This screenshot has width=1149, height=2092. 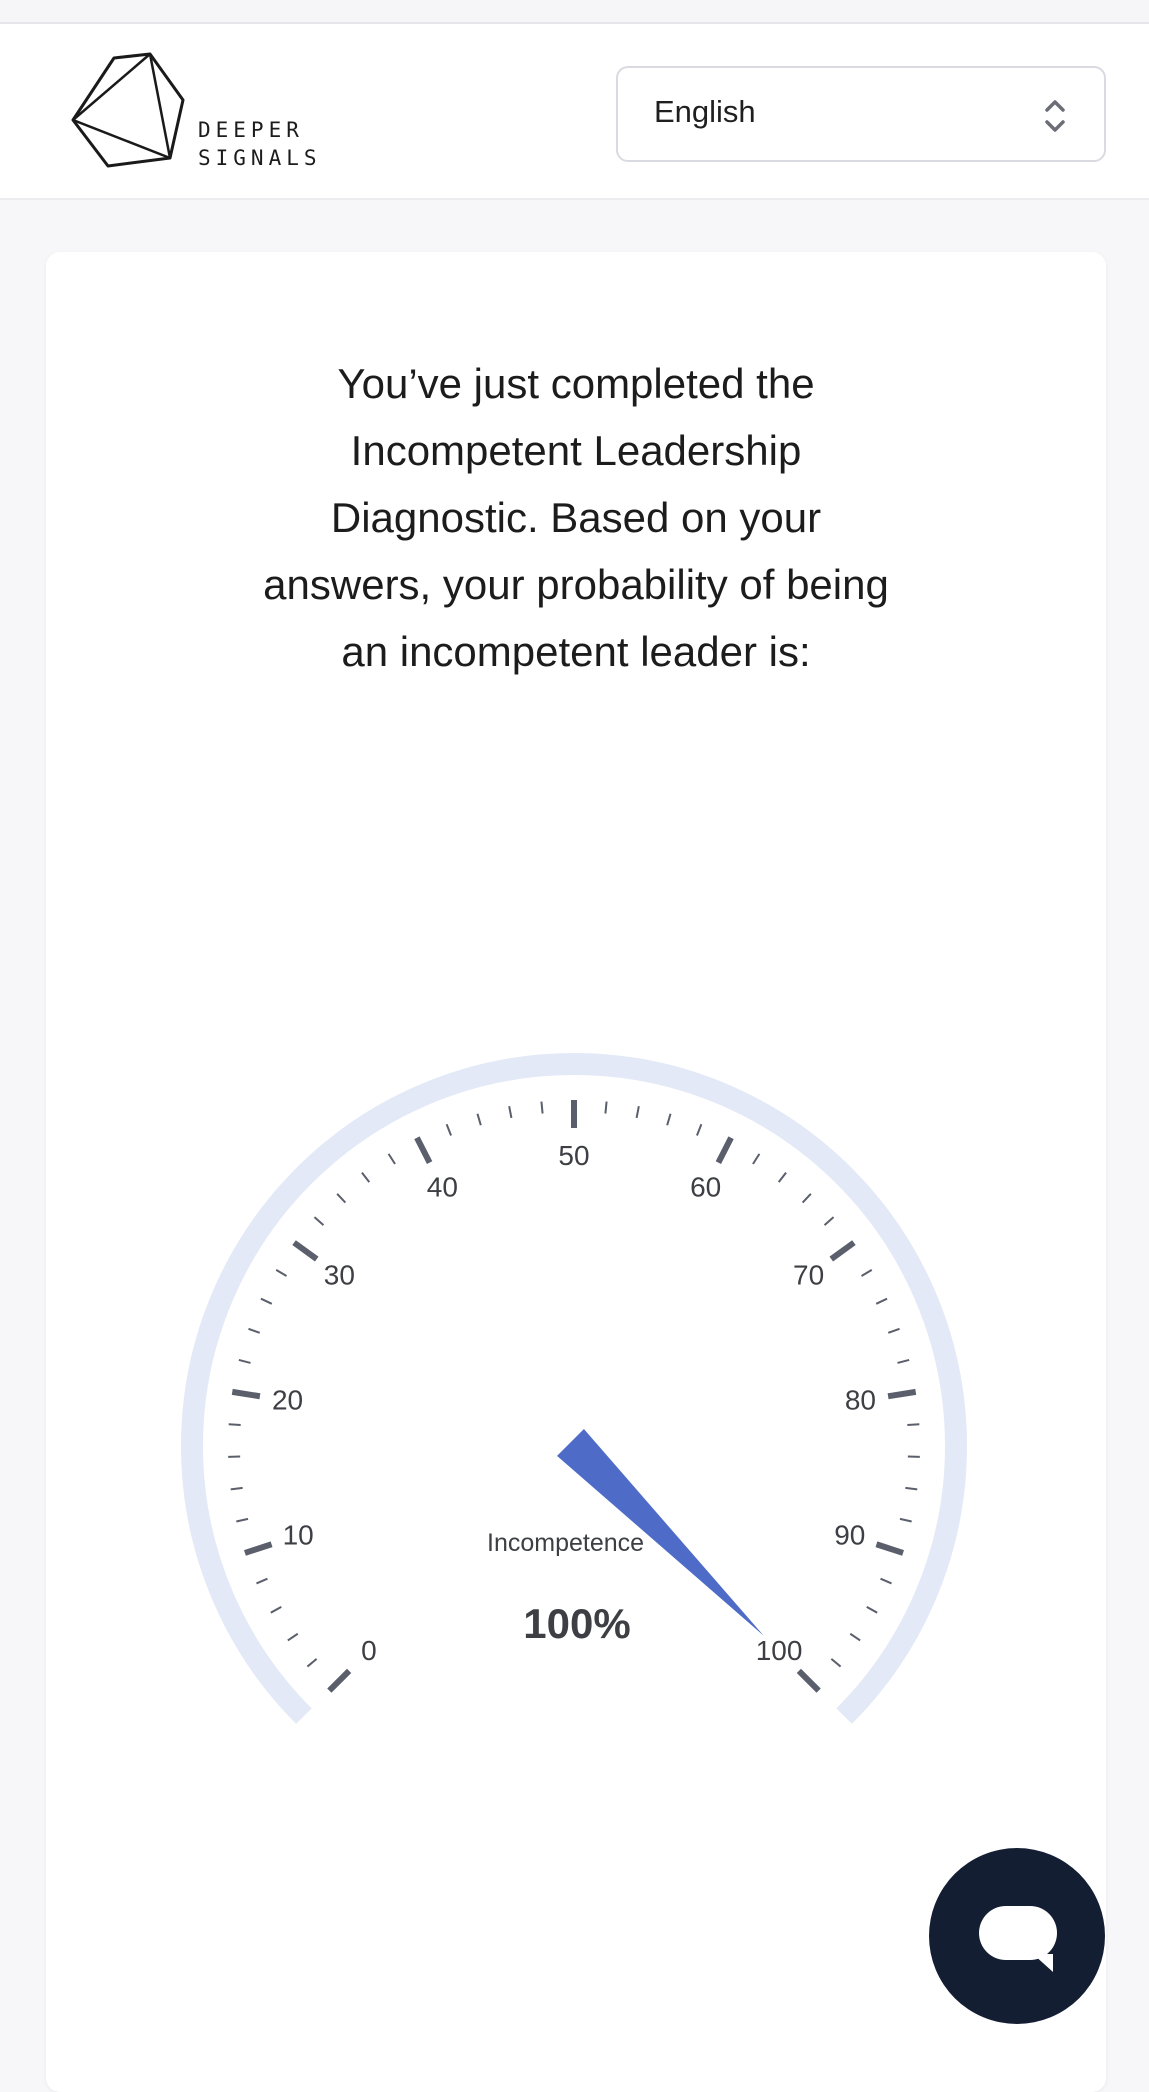 I want to click on chat-bubble-icon, so click(x=1017, y=1936).